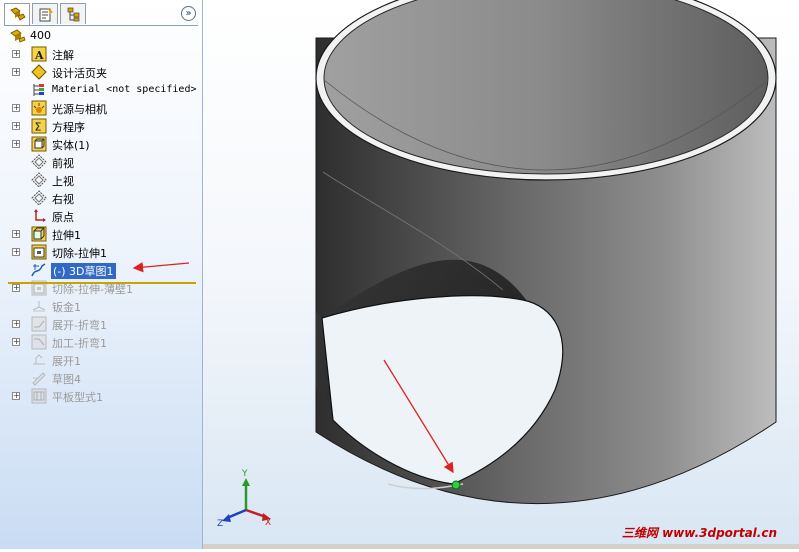 The height and width of the screenshot is (552, 799). I want to click on tree-annotation-arrow, so click(161, 267).